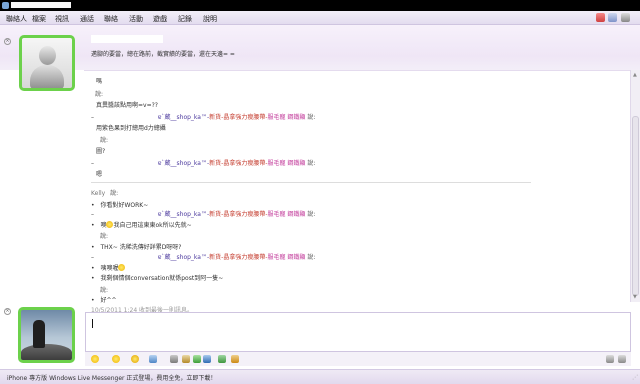  I want to click on message-input, so click(358, 332).